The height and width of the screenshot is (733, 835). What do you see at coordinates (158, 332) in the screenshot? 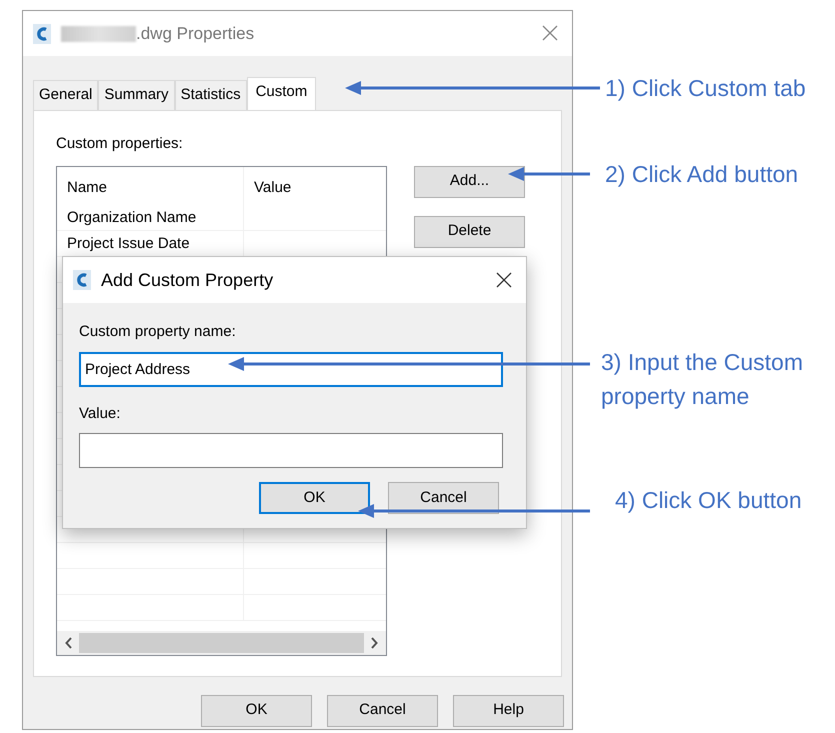
I see `field-label: Custom property name:` at bounding box center [158, 332].